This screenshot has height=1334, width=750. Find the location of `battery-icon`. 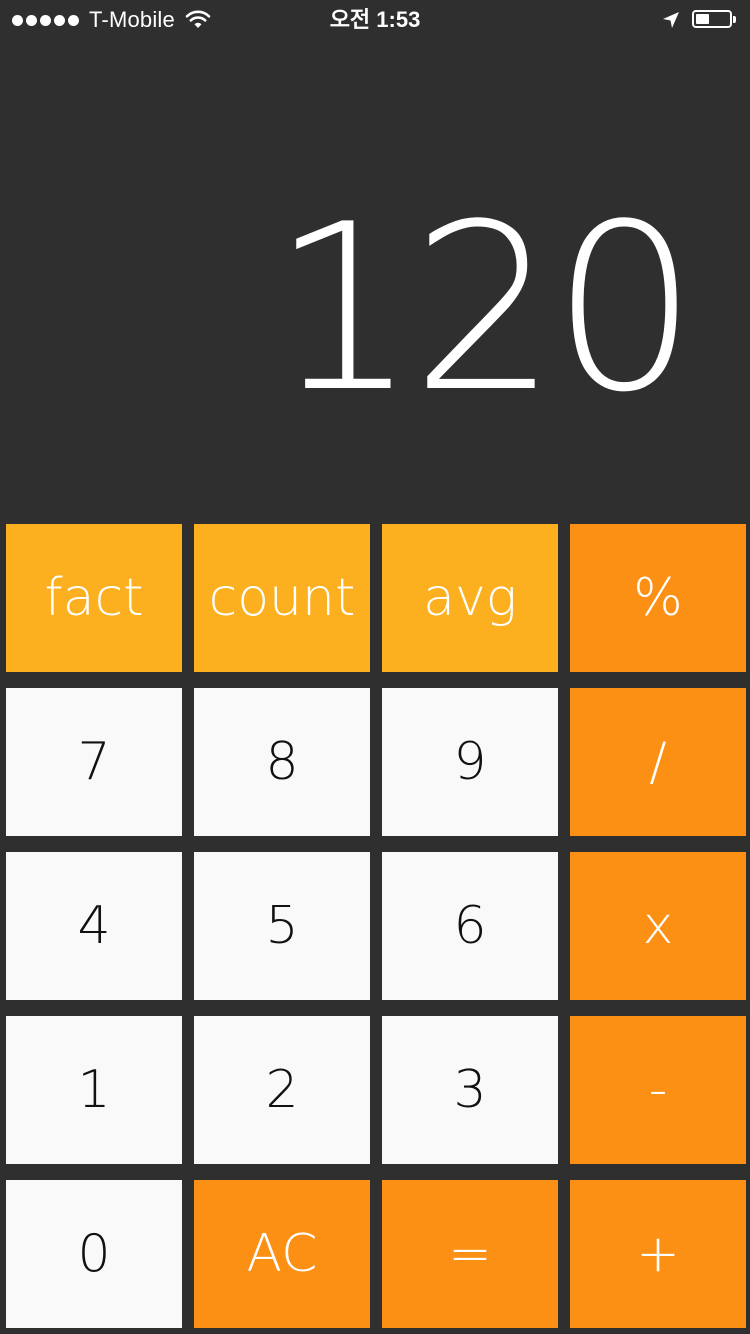

battery-icon is located at coordinates (715, 20).